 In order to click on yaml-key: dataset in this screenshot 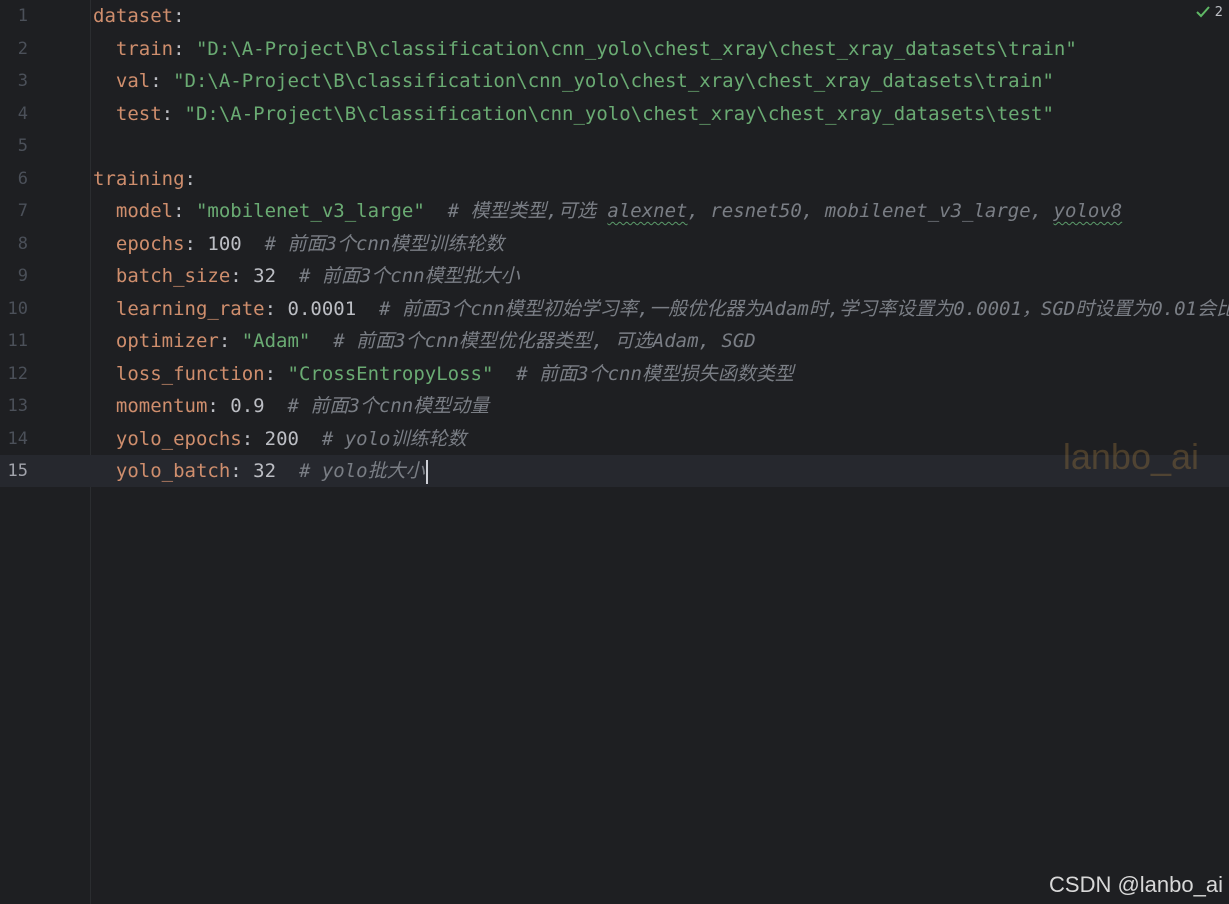, I will do `click(133, 16)`.